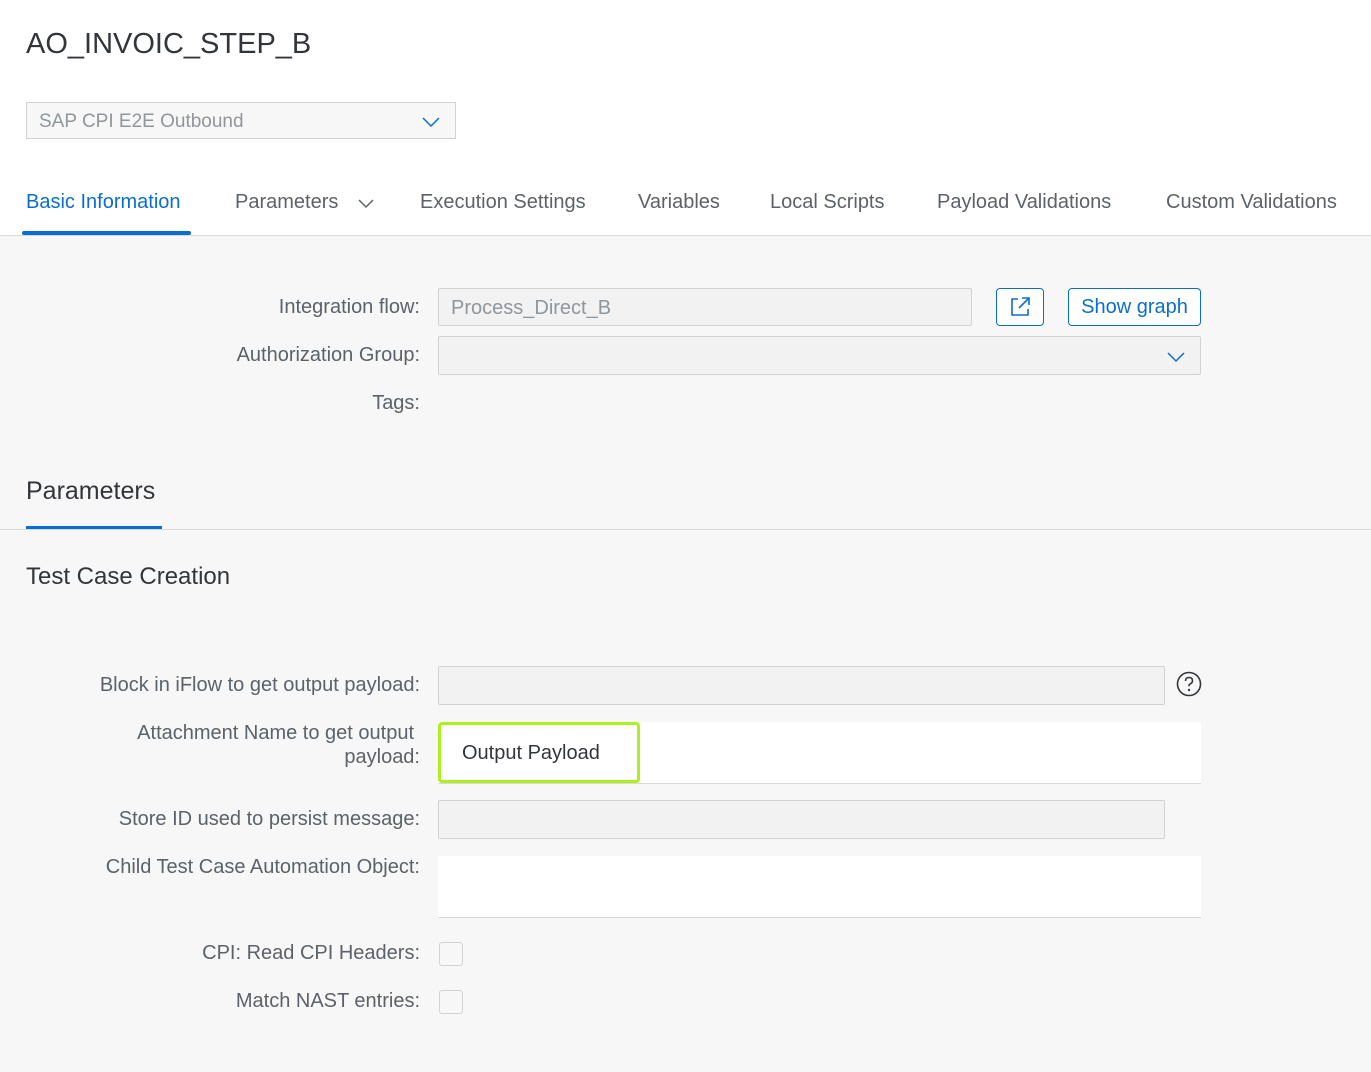  Describe the element at coordinates (349, 307) in the screenshot. I see `integration-flow-label: Integration flow:` at that location.